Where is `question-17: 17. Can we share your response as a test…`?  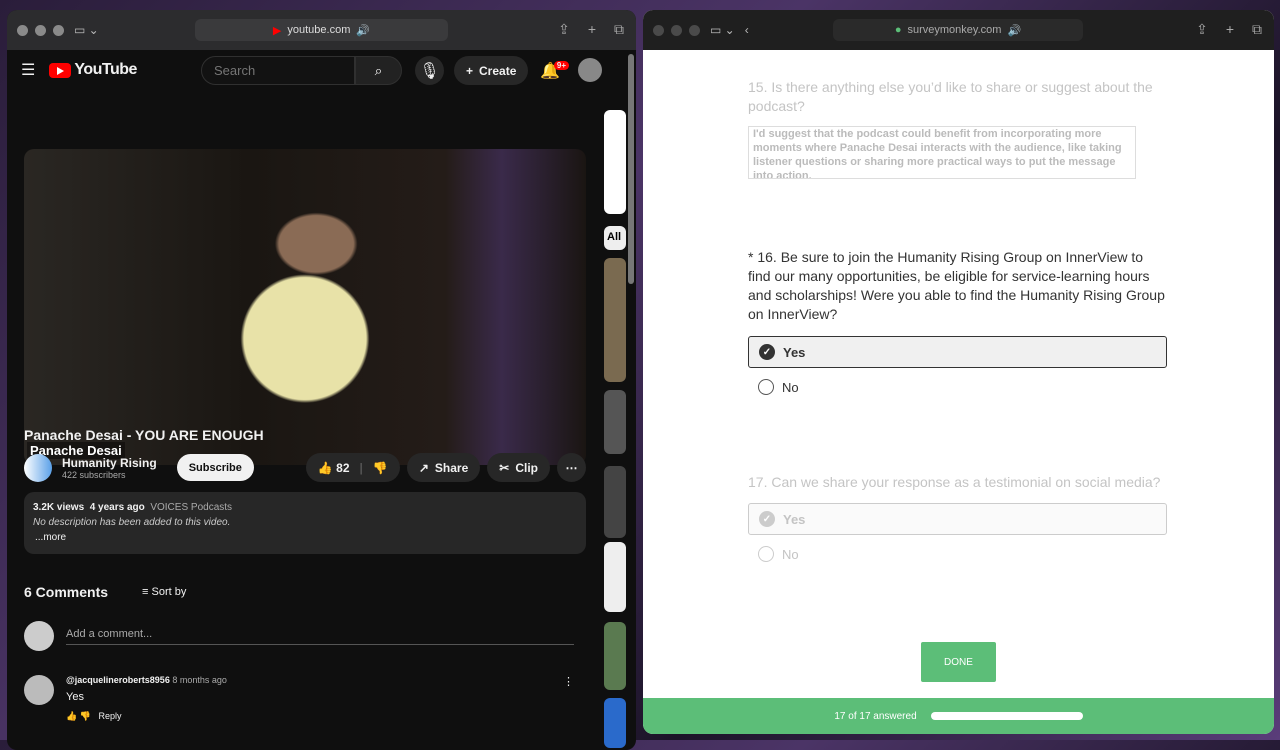 question-17: 17. Can we share your response as a test… is located at coordinates (954, 482).